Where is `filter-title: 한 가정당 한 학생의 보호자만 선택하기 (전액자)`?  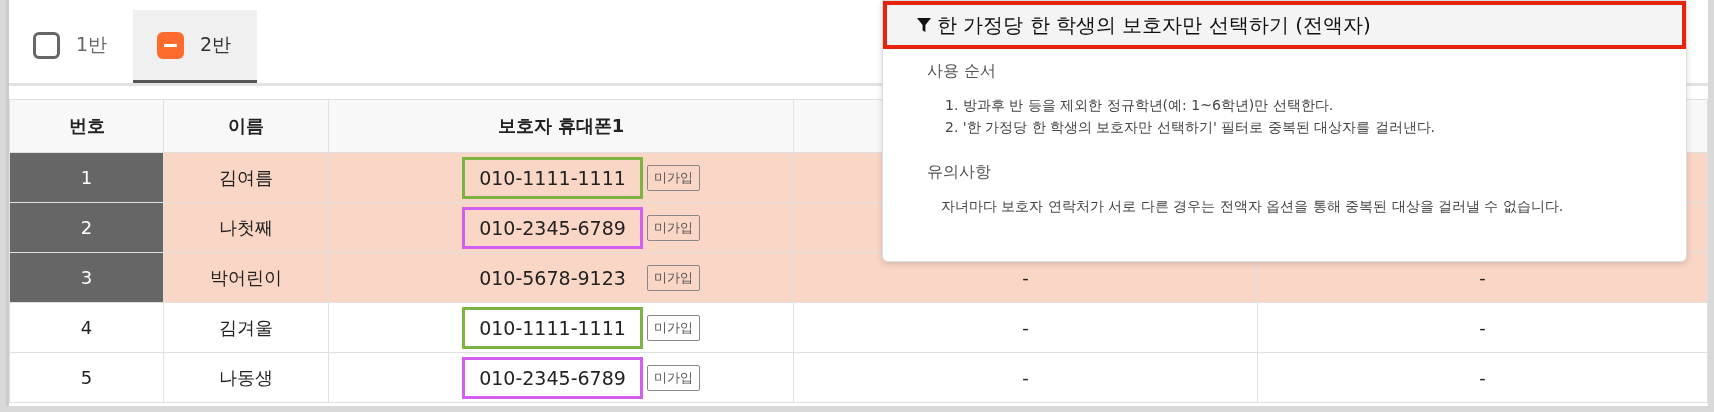 filter-title: 한 가정당 한 학생의 보호자만 선택하기 (전액자) is located at coordinates (1154, 25).